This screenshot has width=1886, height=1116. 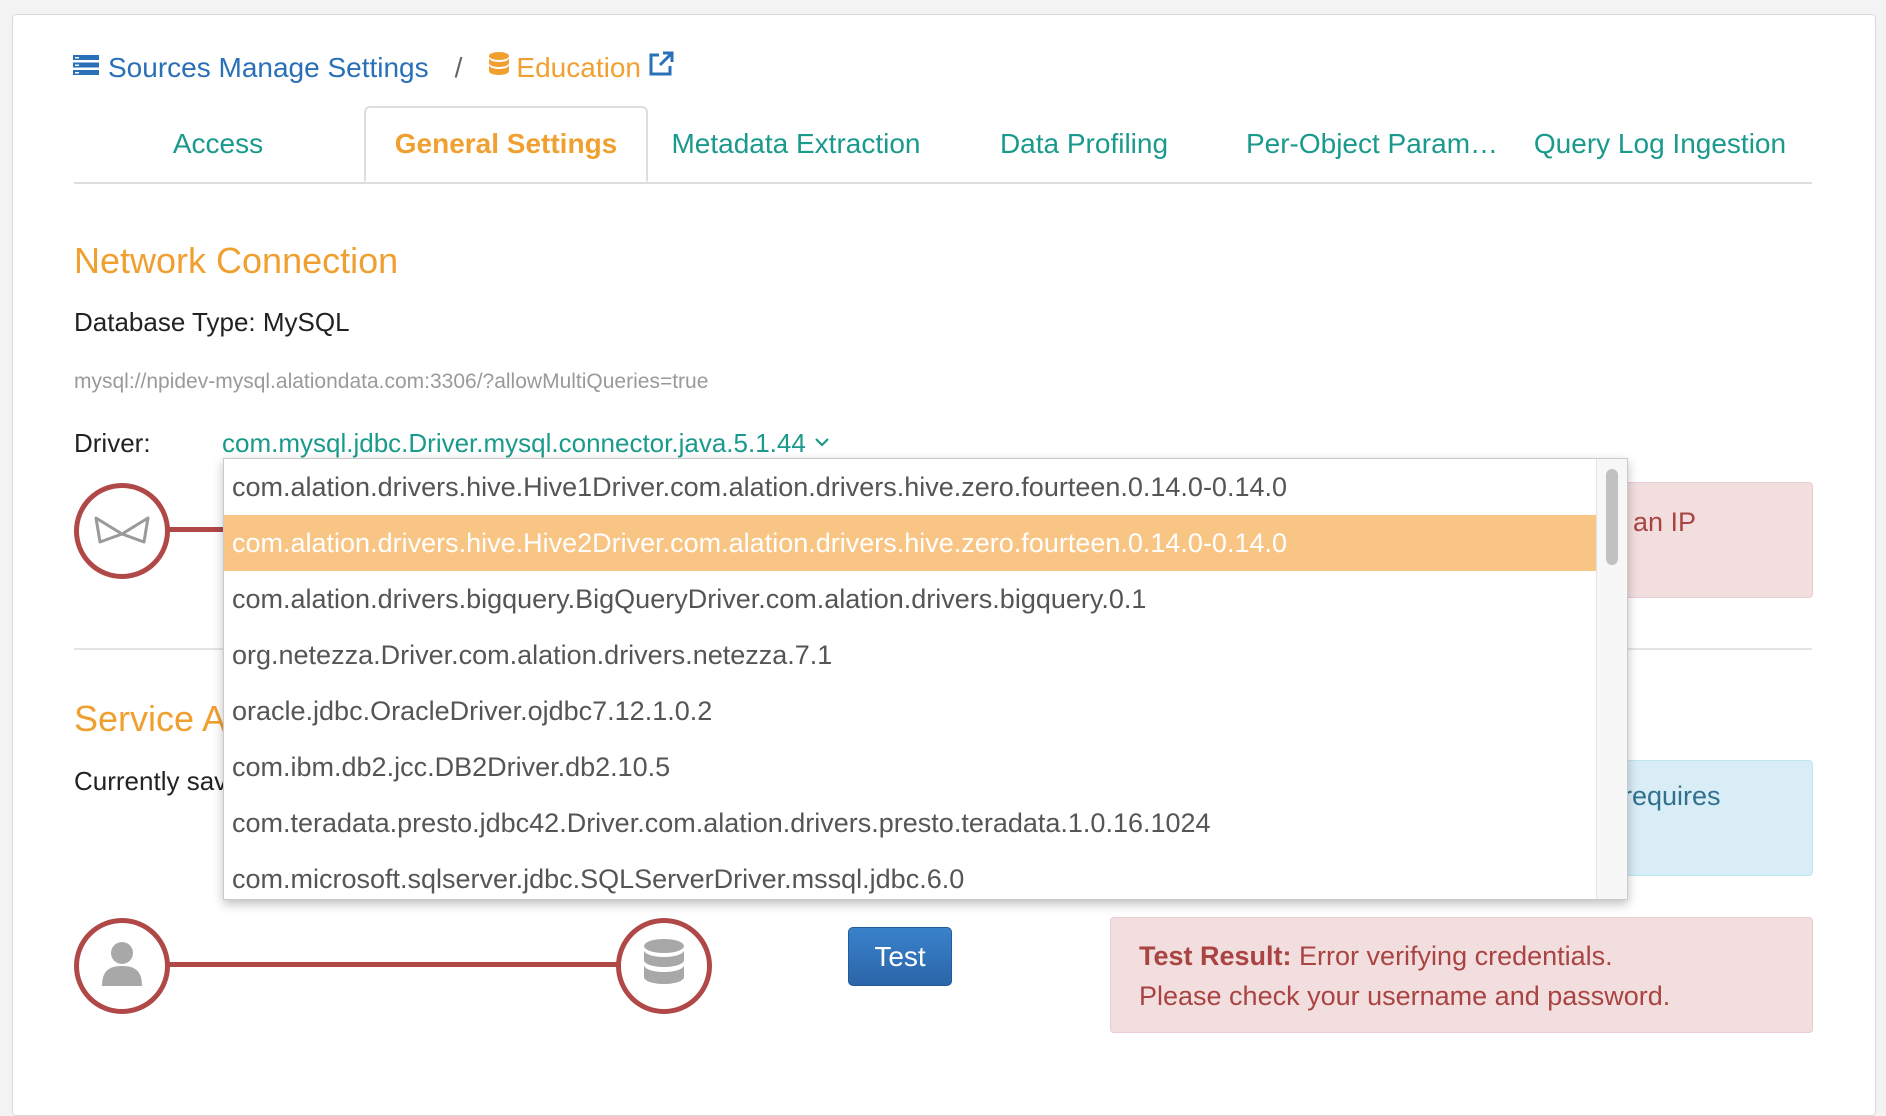 I want to click on tab-metadata-extraction: Metadata Extraction, so click(x=796, y=144).